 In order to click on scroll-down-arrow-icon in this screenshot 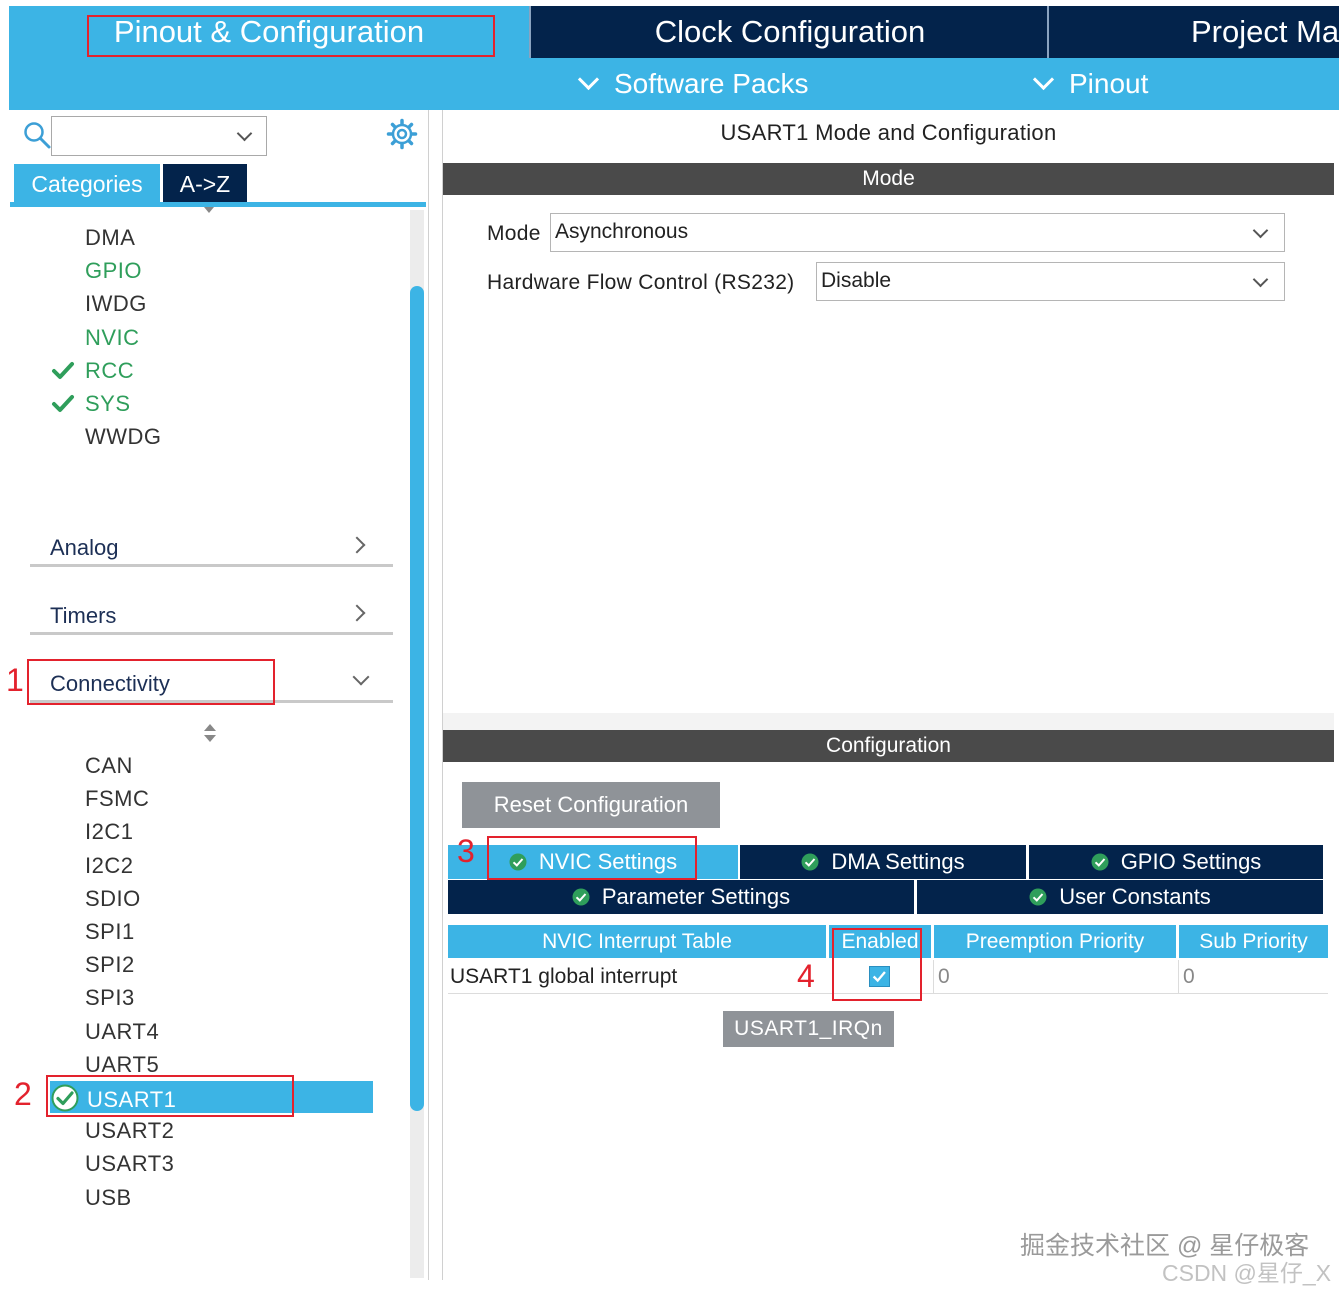, I will do `click(209, 210)`.